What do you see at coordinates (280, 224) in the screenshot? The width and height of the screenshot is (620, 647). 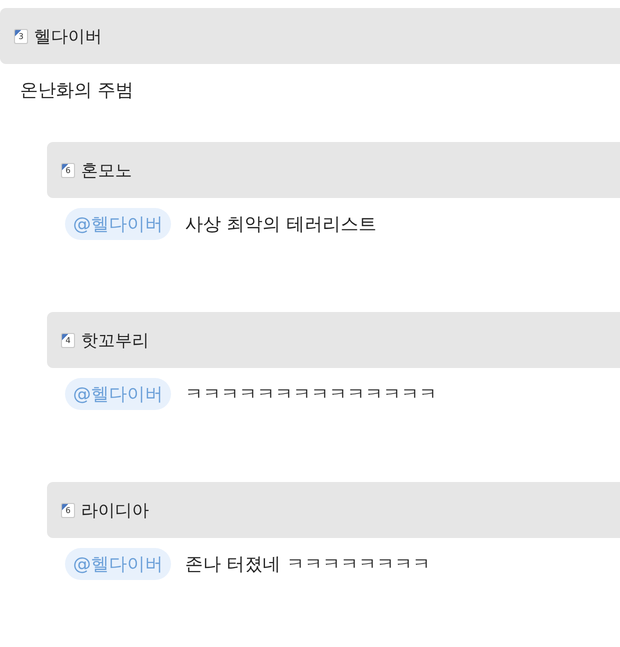 I see `reply-text: 사상 최악의 테러리스트` at bounding box center [280, 224].